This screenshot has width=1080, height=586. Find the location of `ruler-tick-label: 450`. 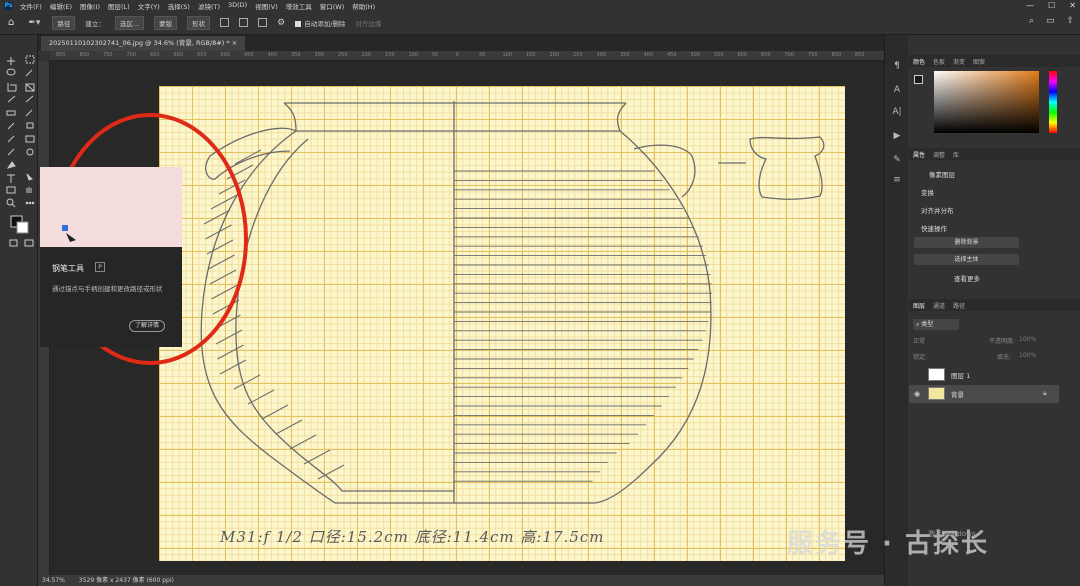

ruler-tick-label: 450 is located at coordinates (672, 55).